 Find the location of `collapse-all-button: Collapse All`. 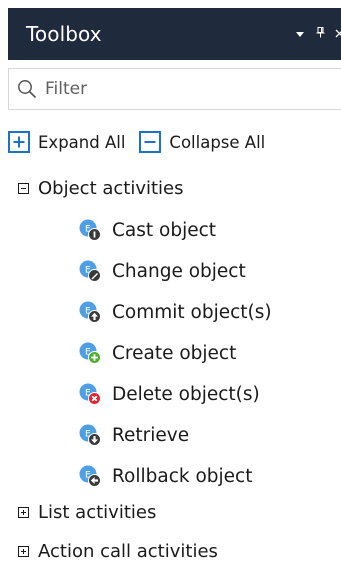

collapse-all-button: Collapse All is located at coordinates (202, 142).